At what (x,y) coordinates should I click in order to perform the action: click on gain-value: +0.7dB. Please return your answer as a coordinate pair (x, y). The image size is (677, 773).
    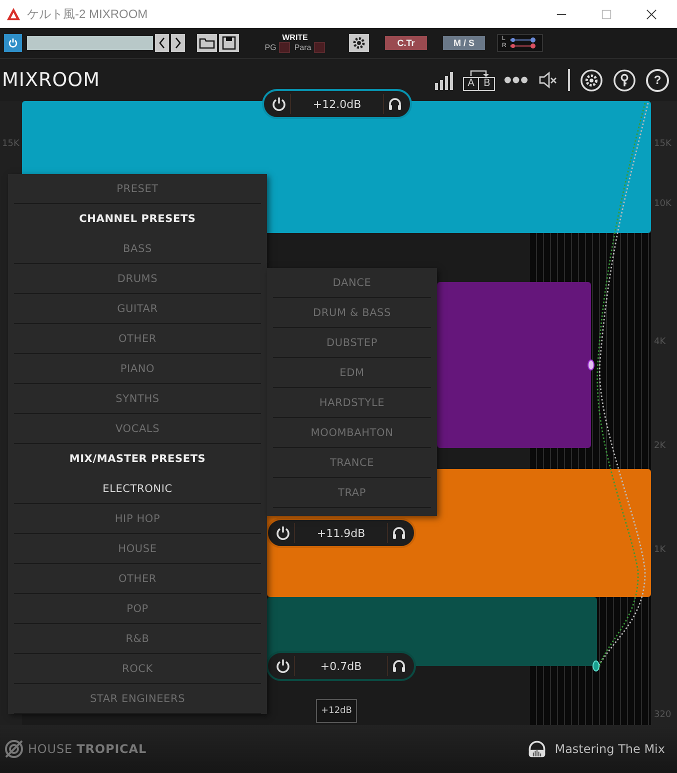
    Looking at the image, I should click on (341, 666).